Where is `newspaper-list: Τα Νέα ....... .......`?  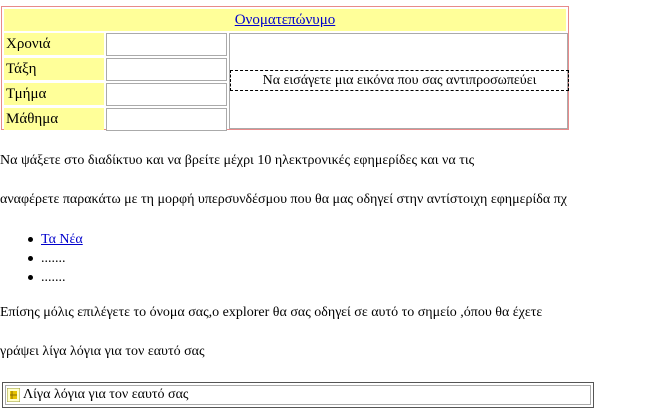
newspaper-list: Τα Νέα ....... ....... is located at coordinates (55, 258).